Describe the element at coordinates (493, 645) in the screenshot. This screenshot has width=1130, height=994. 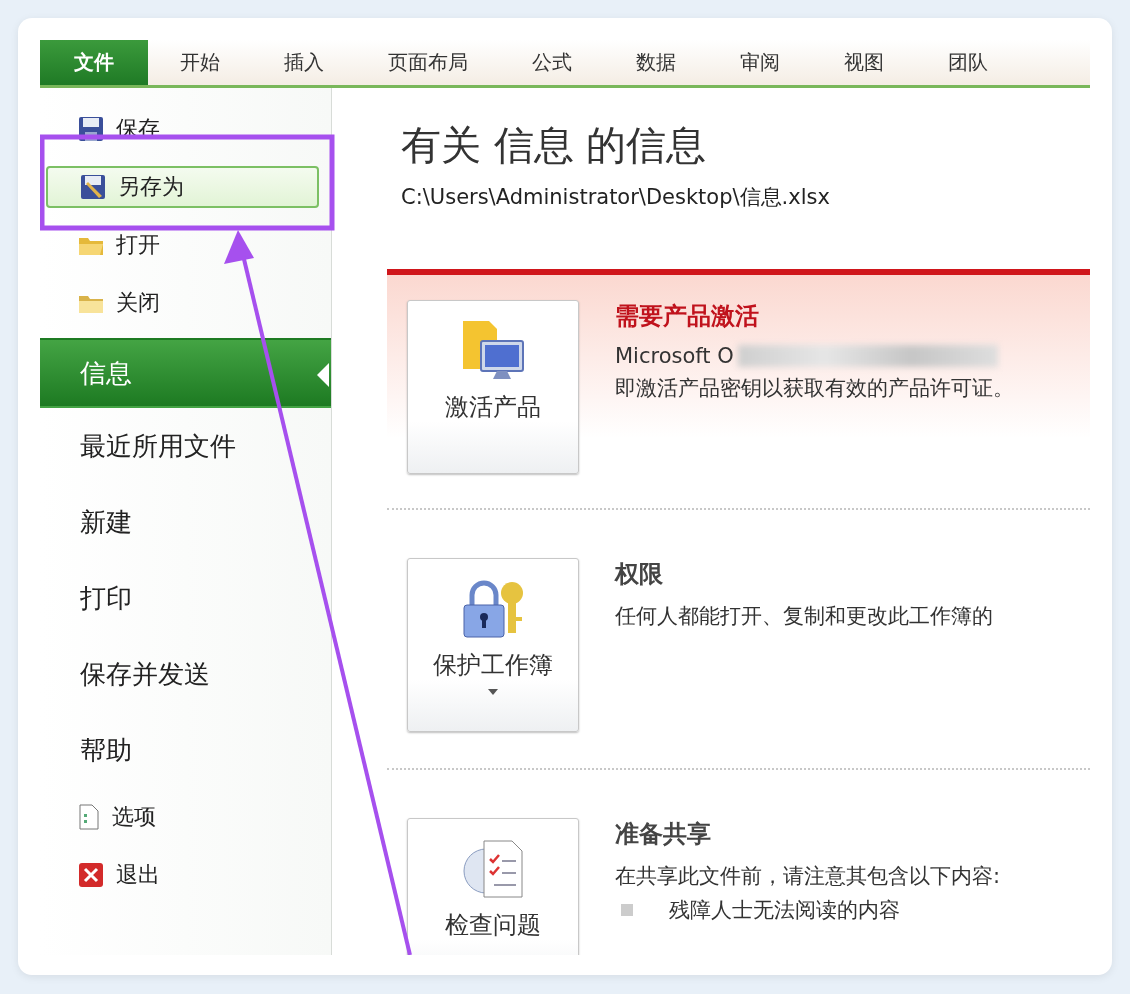
I see `action-button: 保护工作簿` at that location.